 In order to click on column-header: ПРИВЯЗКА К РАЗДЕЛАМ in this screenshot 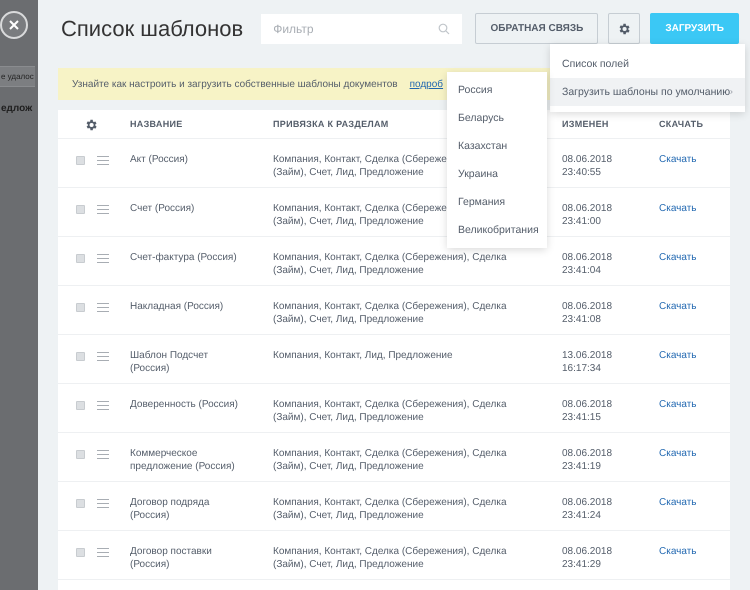, I will do `click(331, 124)`.